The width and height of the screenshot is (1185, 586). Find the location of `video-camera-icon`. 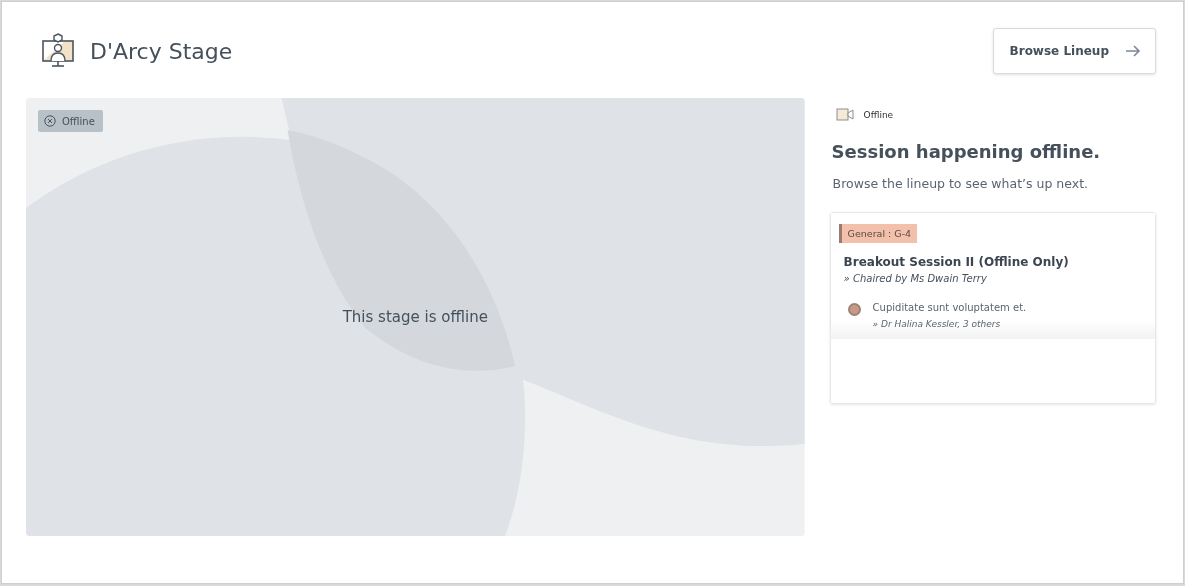

video-camera-icon is located at coordinates (844, 114).